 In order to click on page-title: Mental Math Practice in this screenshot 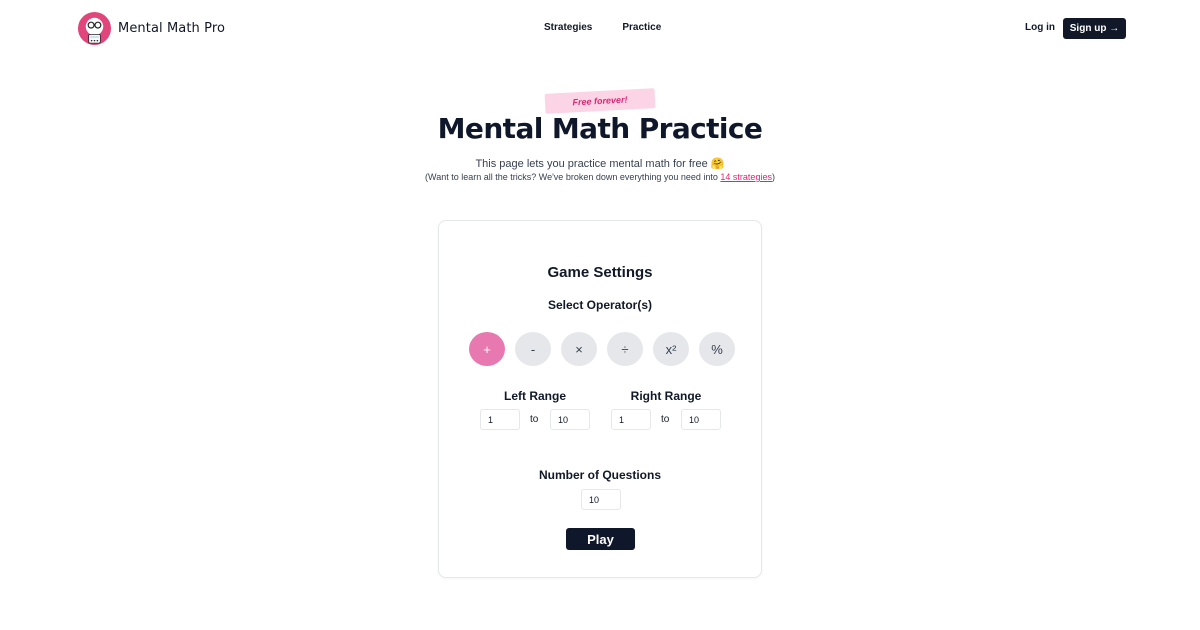, I will do `click(600, 128)`.